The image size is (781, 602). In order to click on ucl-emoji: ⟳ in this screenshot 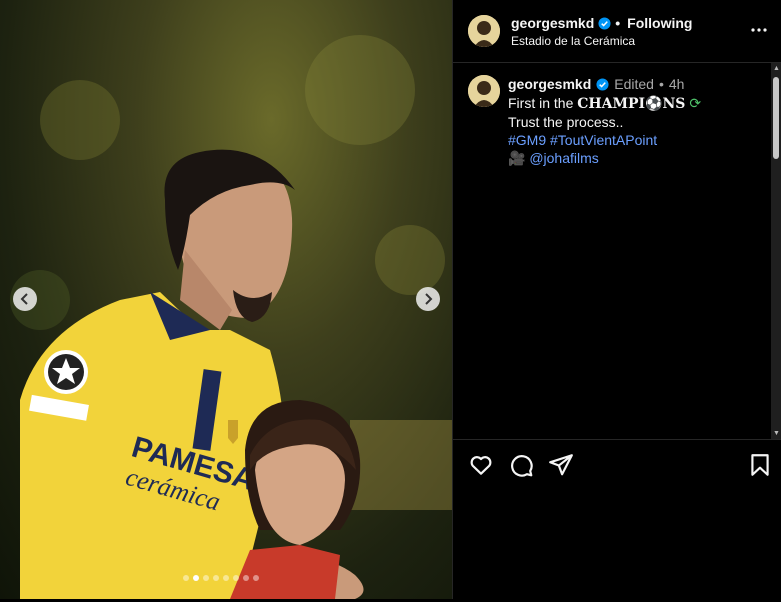, I will do `click(695, 103)`.